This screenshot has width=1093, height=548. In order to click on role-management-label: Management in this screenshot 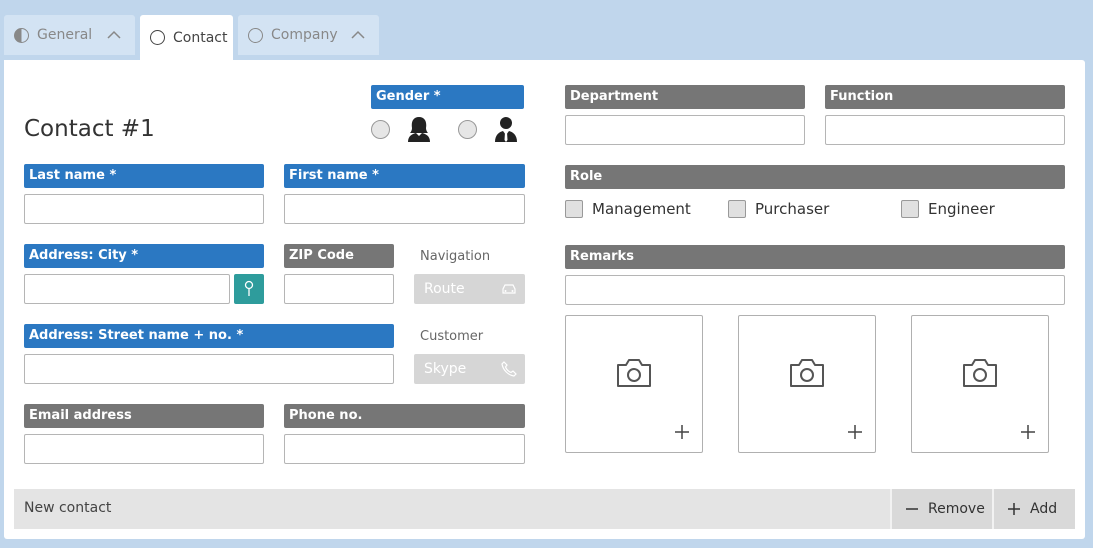, I will do `click(641, 209)`.